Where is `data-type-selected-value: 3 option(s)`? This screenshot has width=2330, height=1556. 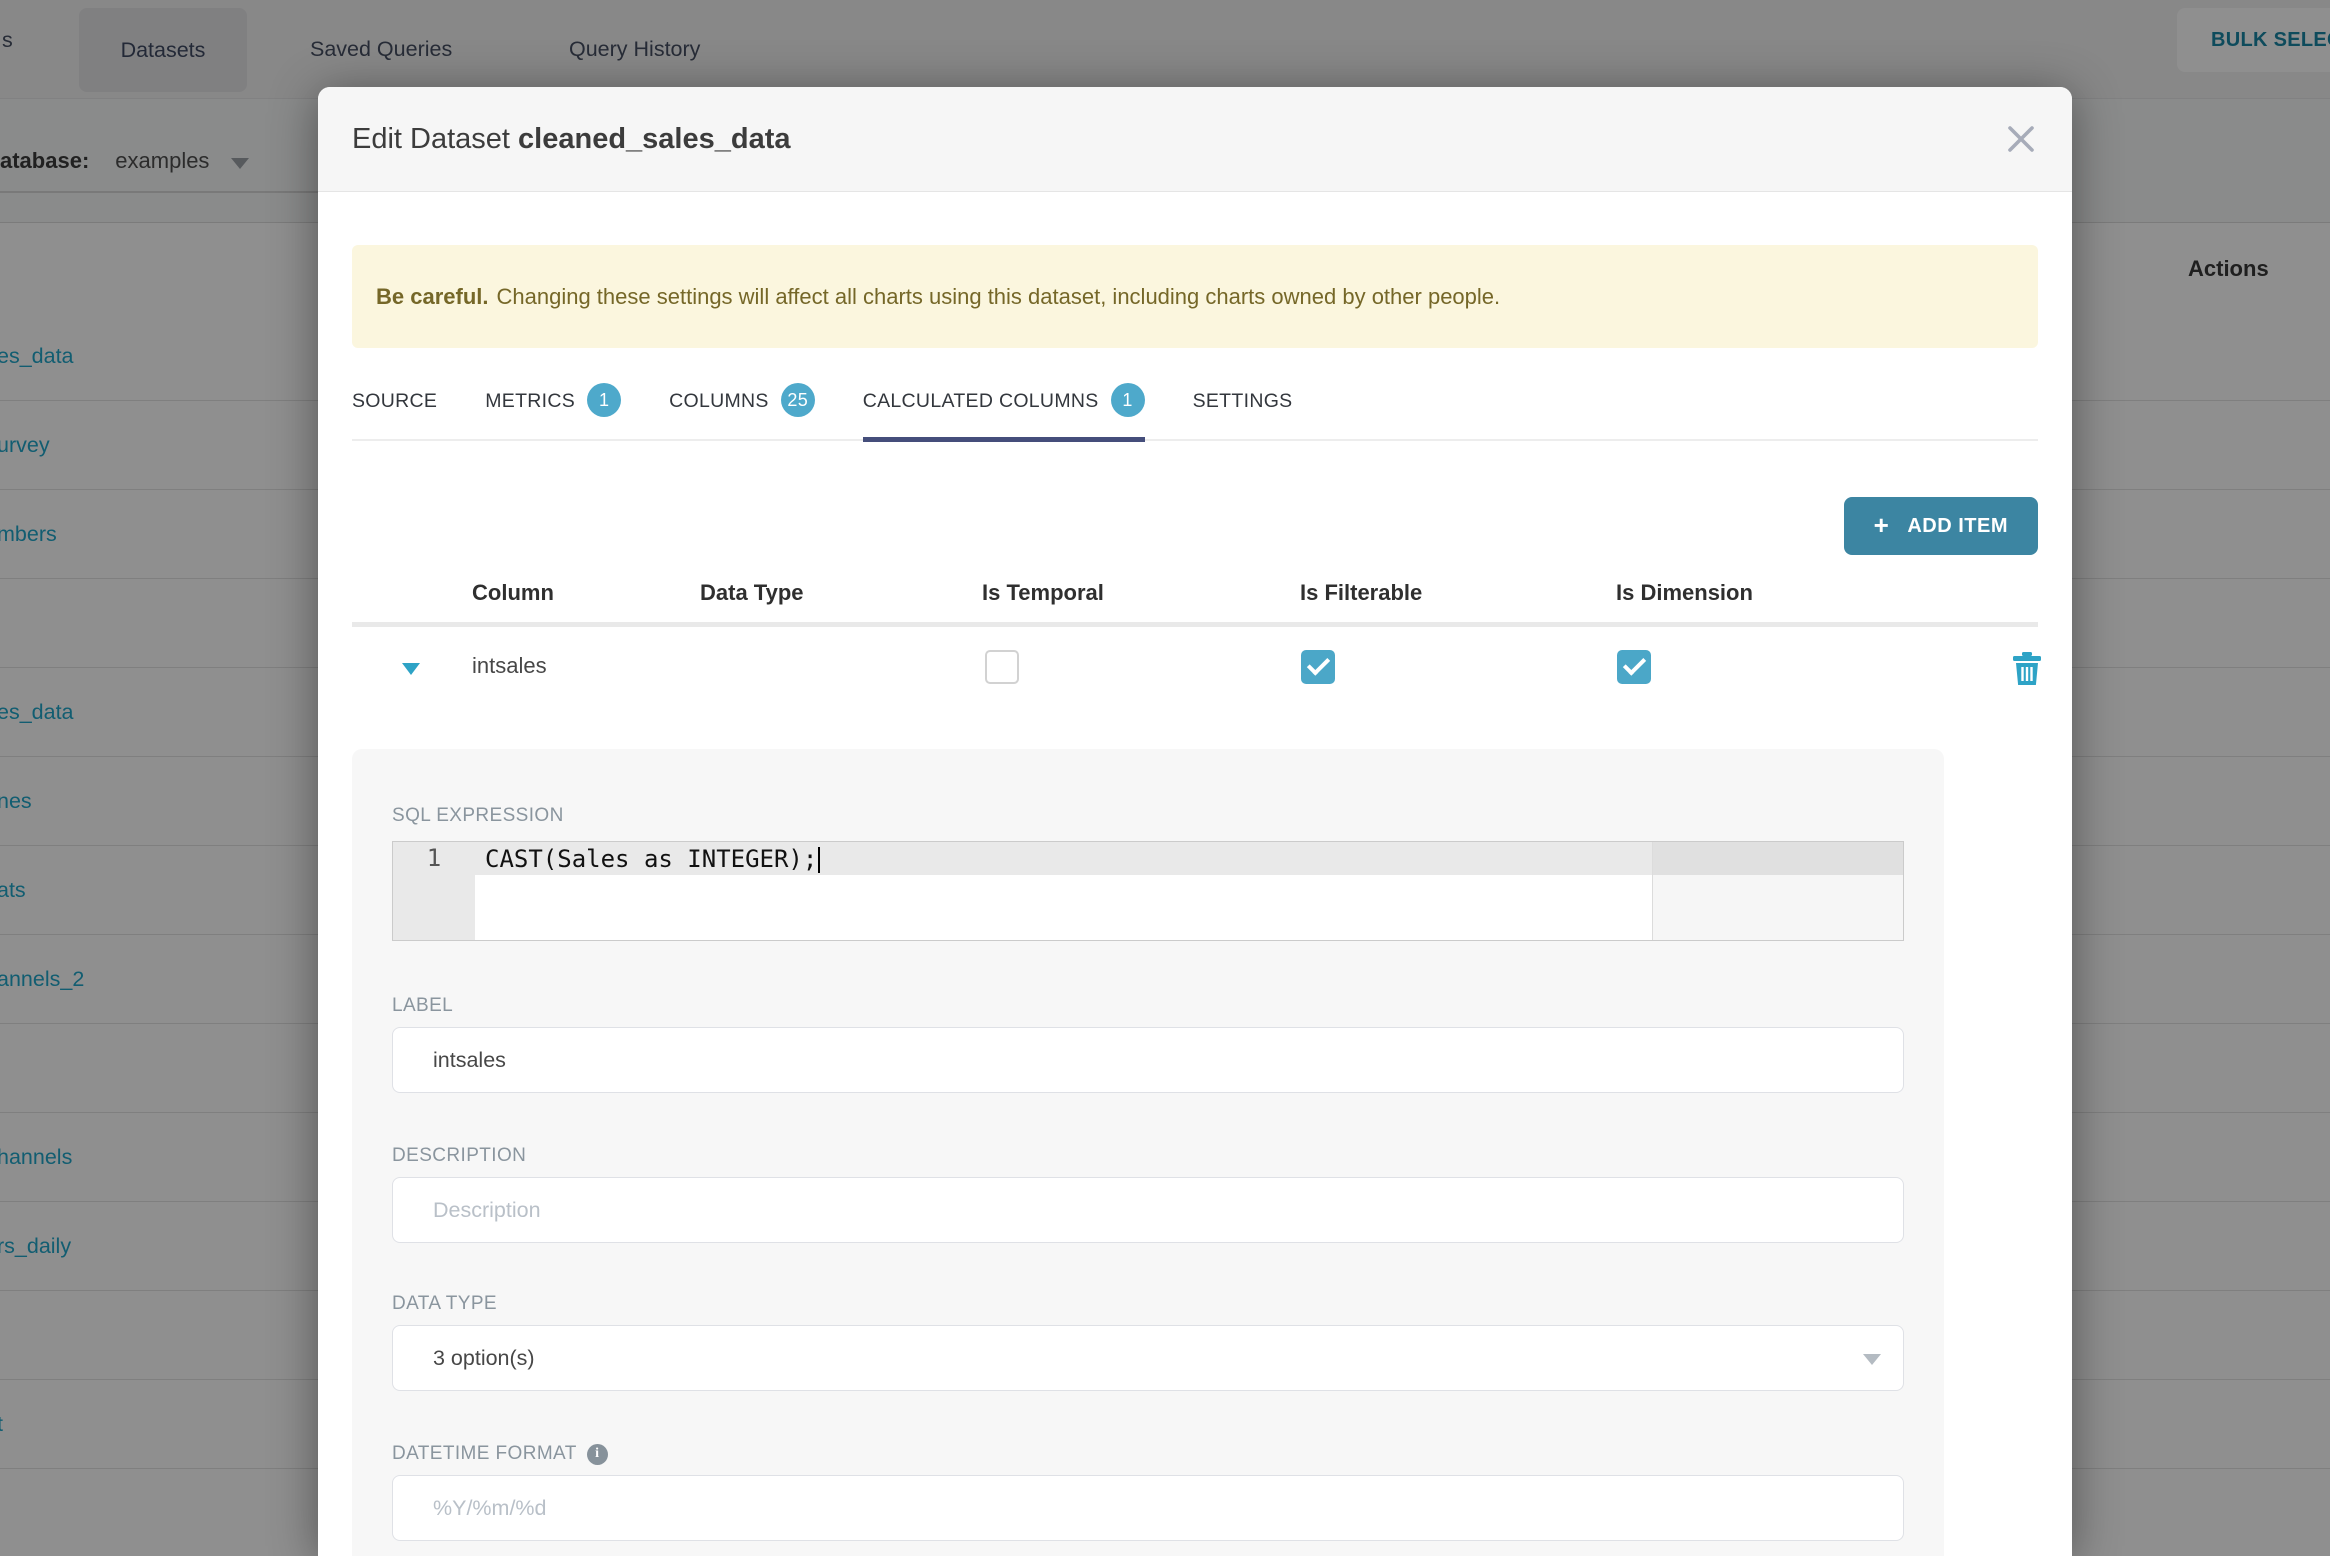 data-type-selected-value: 3 option(s) is located at coordinates (484, 1357).